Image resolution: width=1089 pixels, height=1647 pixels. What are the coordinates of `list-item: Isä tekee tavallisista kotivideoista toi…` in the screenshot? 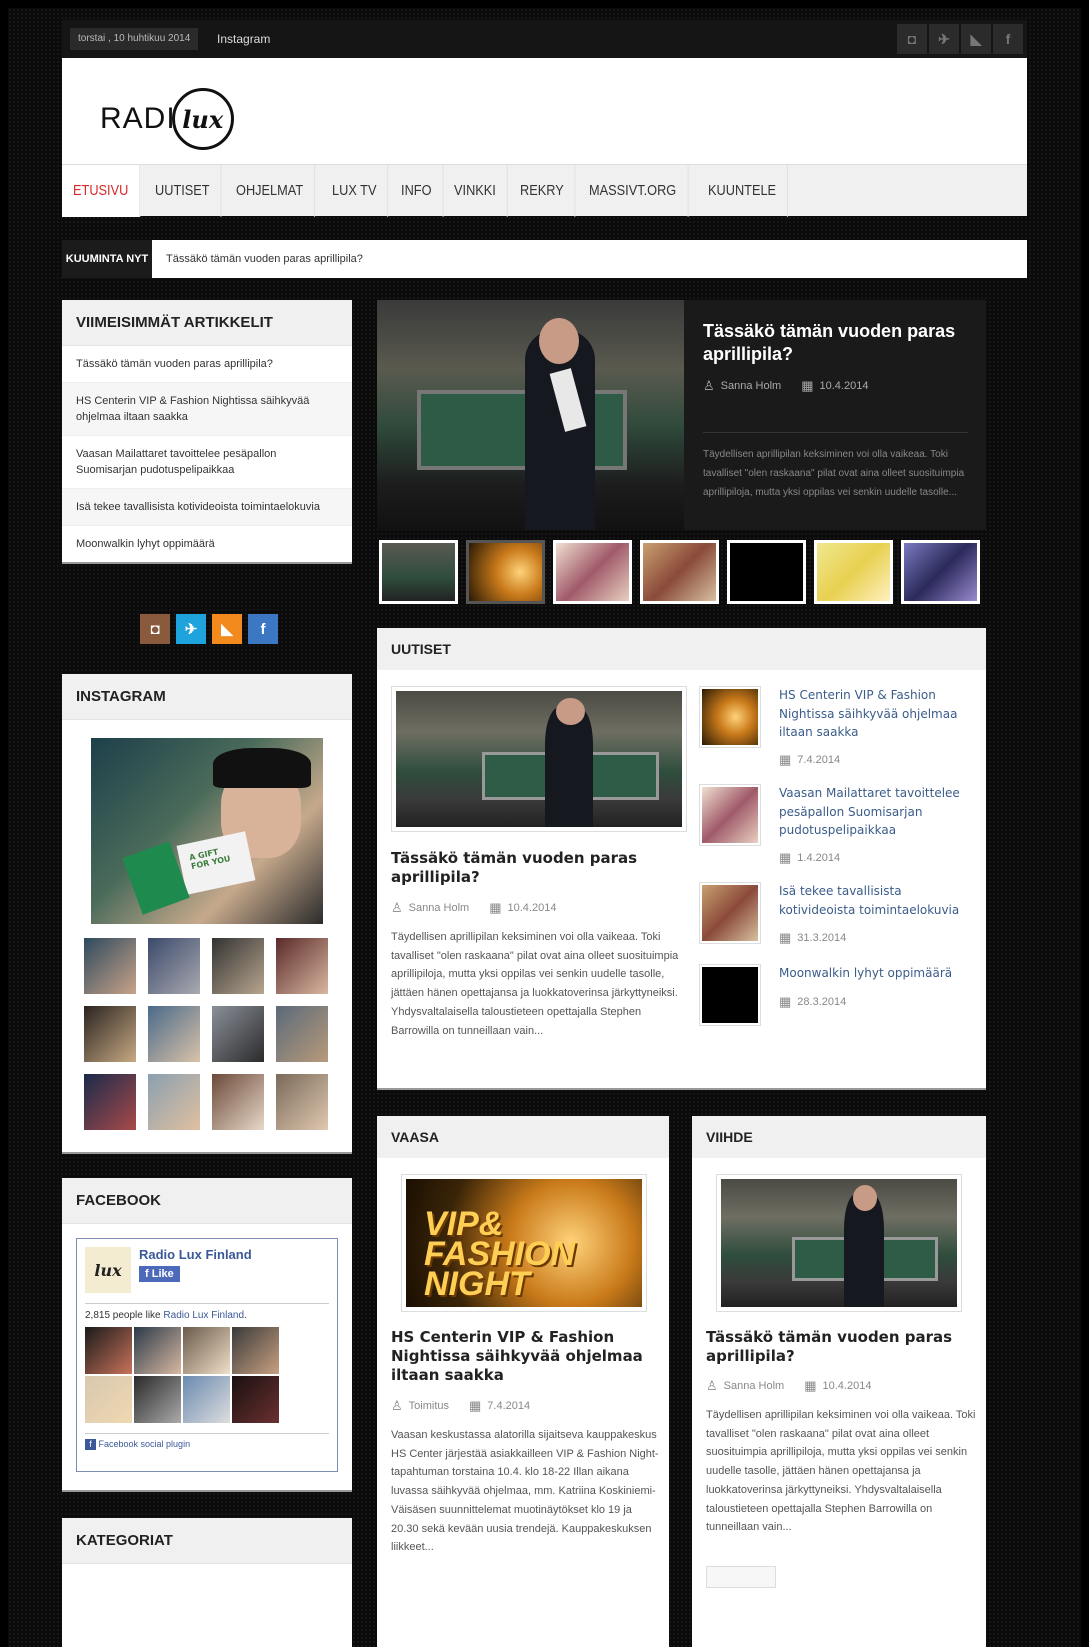 It's located at (207, 507).